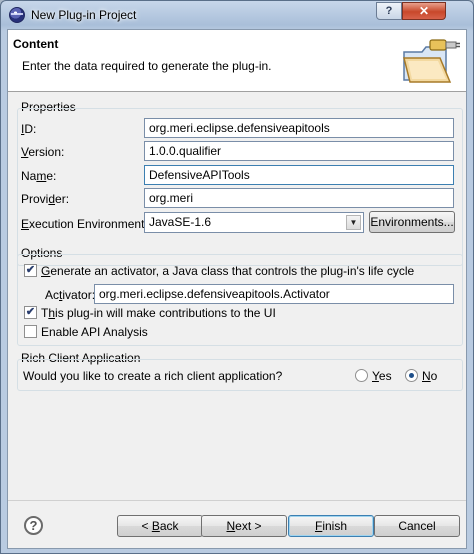 This screenshot has height=554, width=474. Describe the element at coordinates (39, 176) in the screenshot. I see `name-label: Name:` at that location.